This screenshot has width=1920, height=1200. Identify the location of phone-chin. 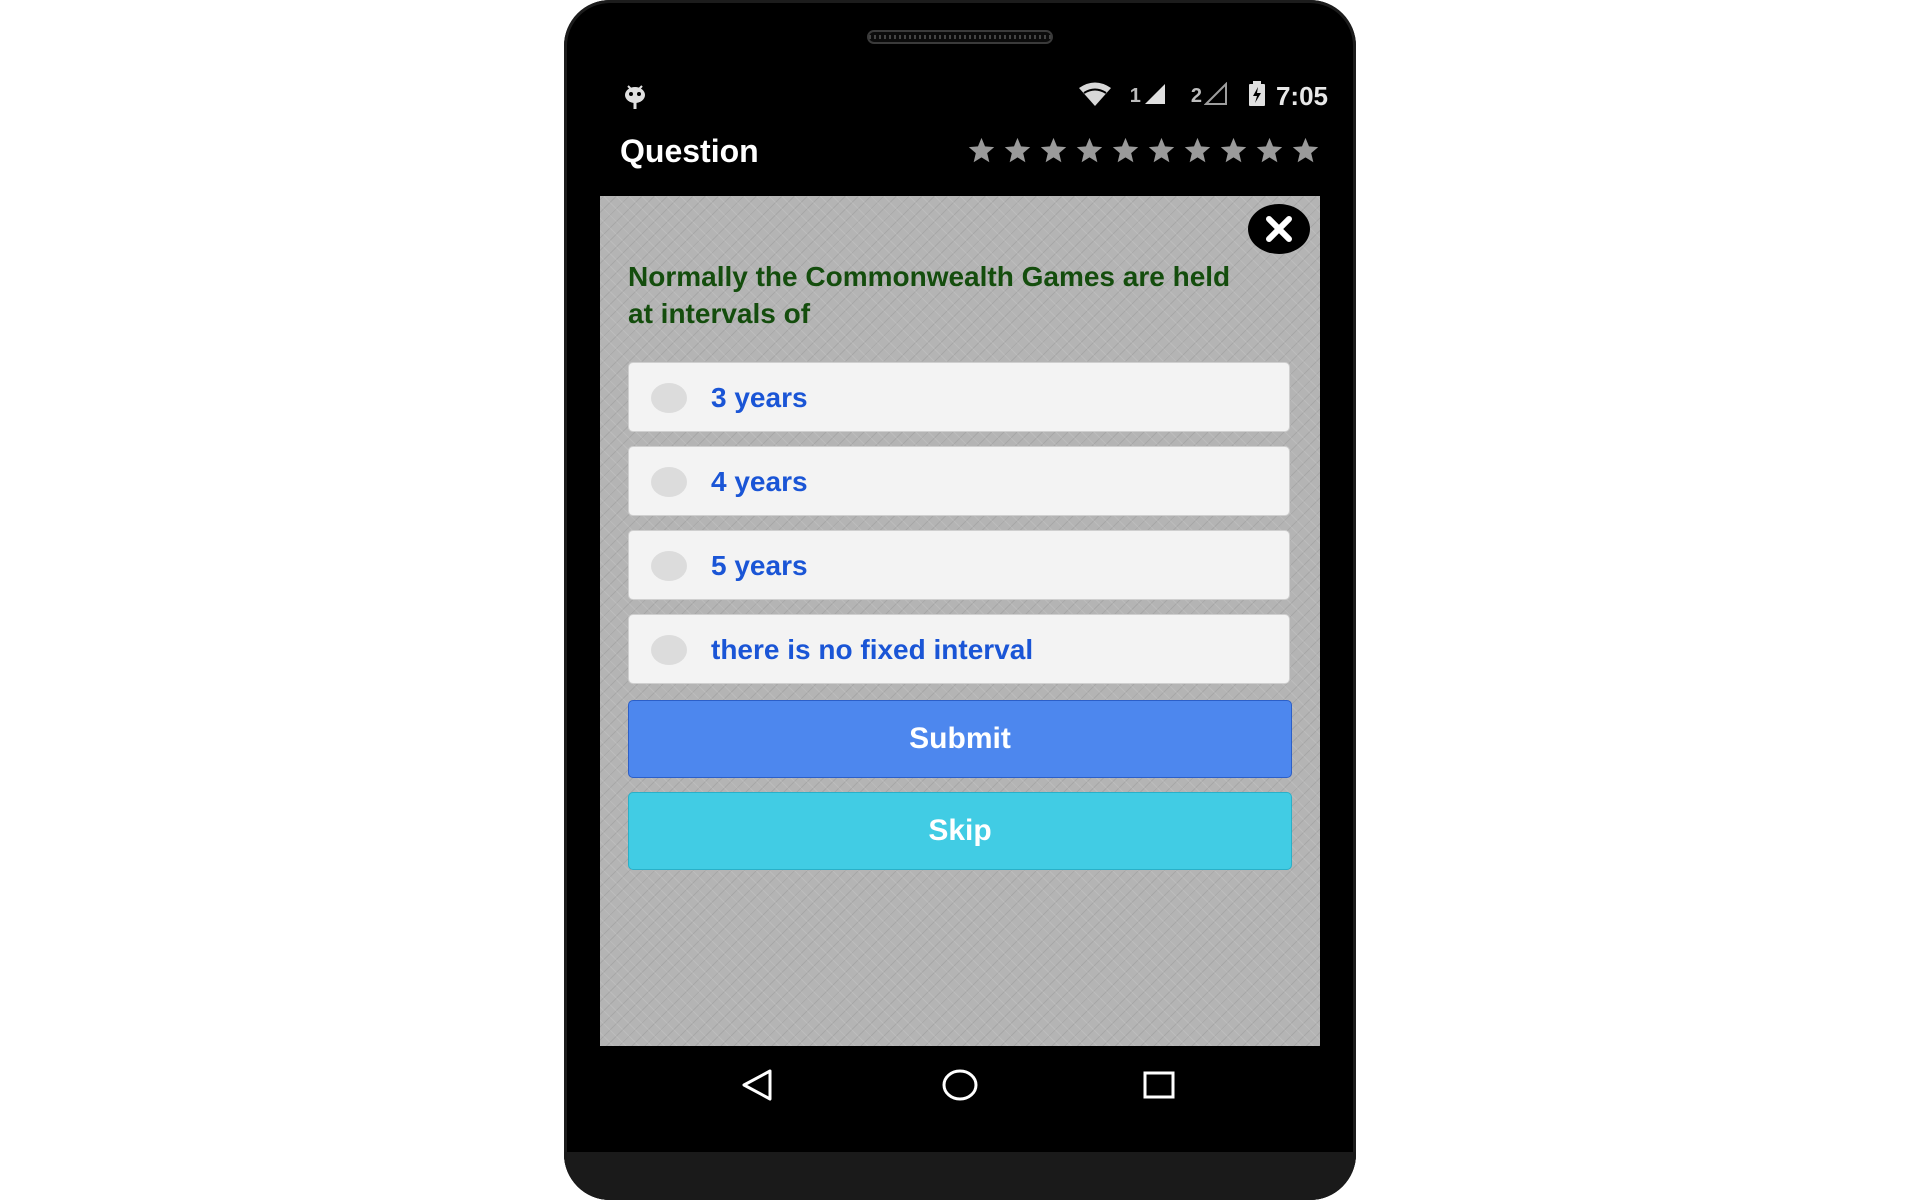
(960, 1176).